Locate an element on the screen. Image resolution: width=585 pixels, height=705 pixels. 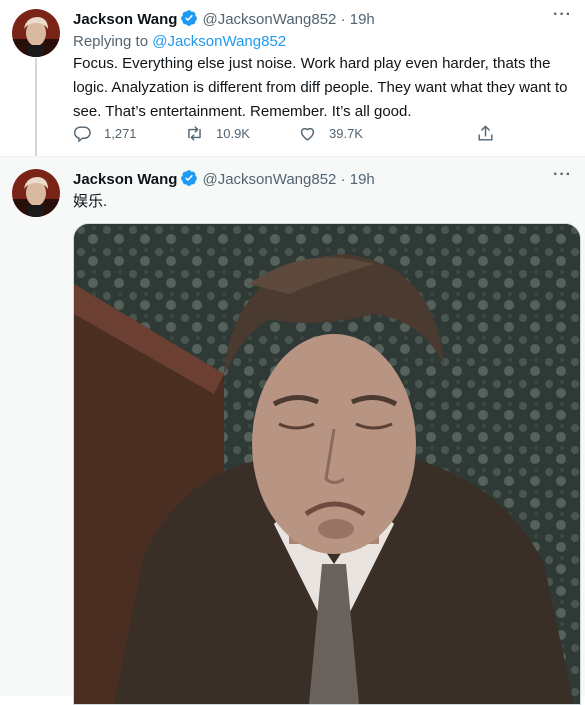
like-icon is located at coordinates (307, 134).